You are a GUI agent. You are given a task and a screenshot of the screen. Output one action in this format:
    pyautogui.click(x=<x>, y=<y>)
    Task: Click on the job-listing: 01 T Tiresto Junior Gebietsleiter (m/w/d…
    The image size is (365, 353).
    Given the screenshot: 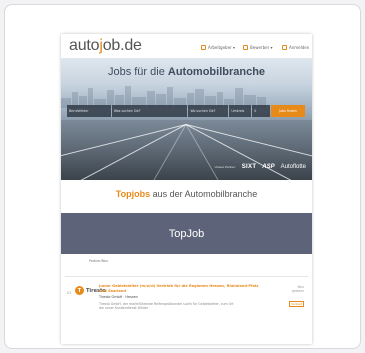 What is the action you would take?
    pyautogui.click(x=186, y=311)
    